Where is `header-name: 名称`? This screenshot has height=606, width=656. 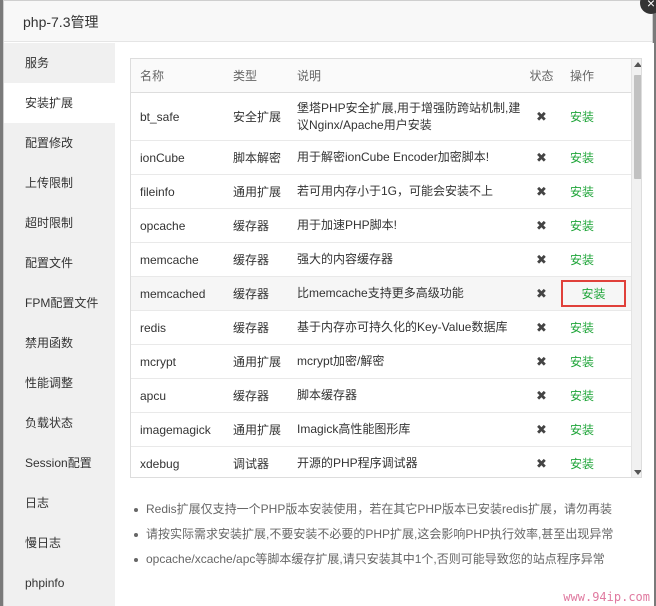 header-name: 名称 is located at coordinates (152, 76).